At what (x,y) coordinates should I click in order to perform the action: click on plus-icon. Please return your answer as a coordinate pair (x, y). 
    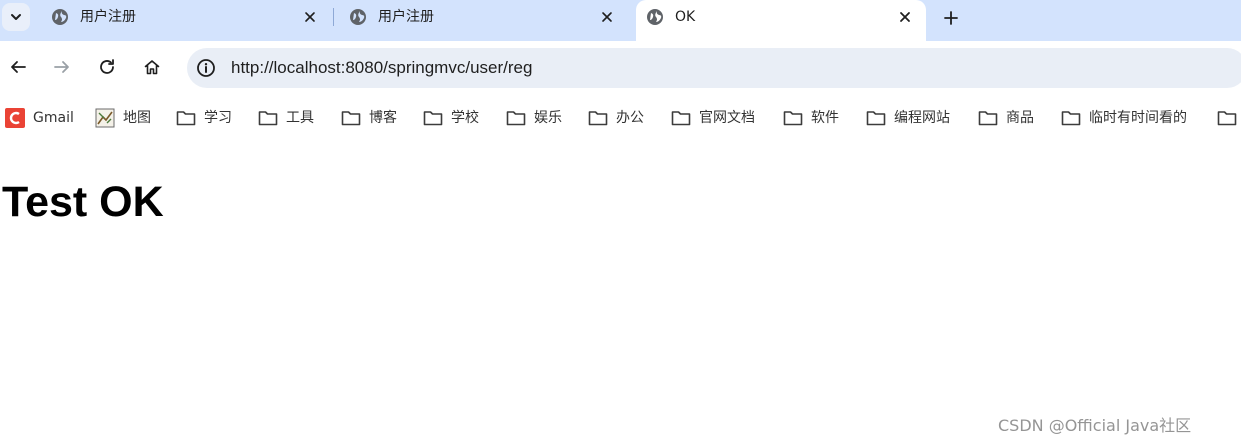
    Looking at the image, I should click on (951, 18).